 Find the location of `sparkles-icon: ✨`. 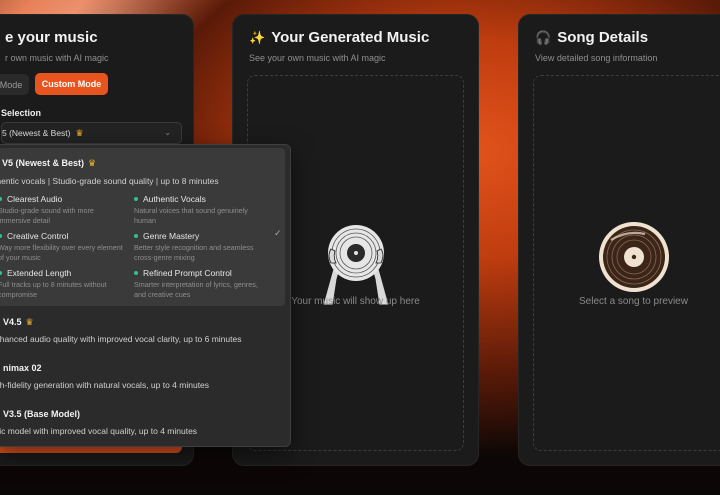

sparkles-icon: ✨ is located at coordinates (257, 37).